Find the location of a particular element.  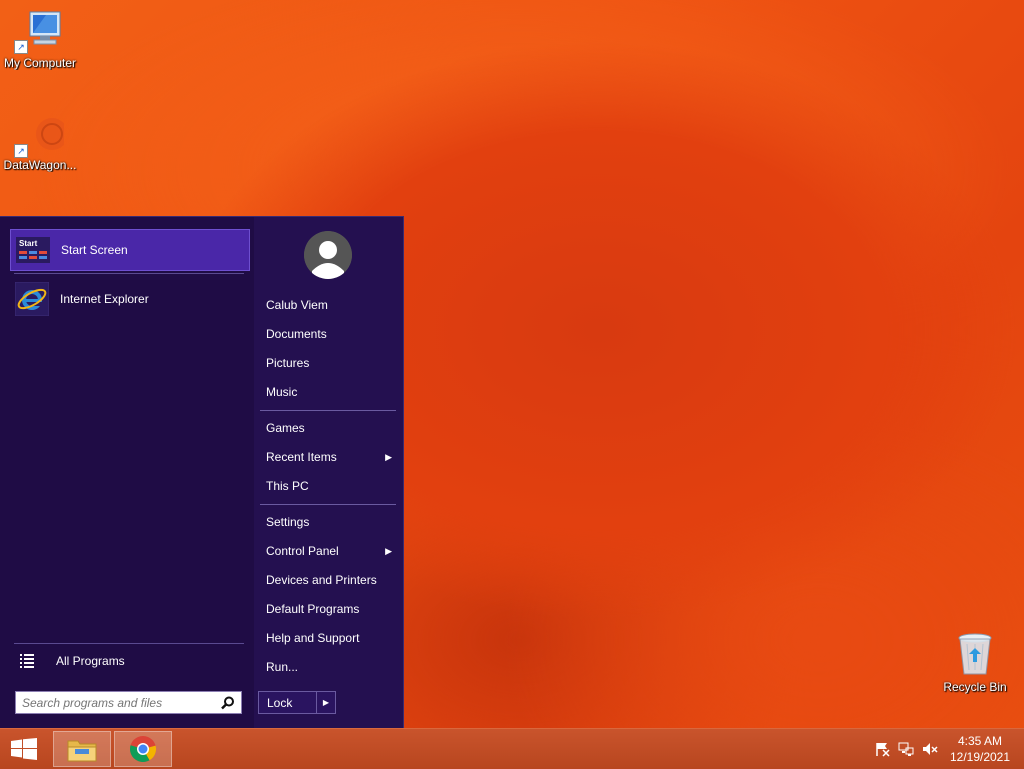

file-explorer-icon is located at coordinates (82, 751).